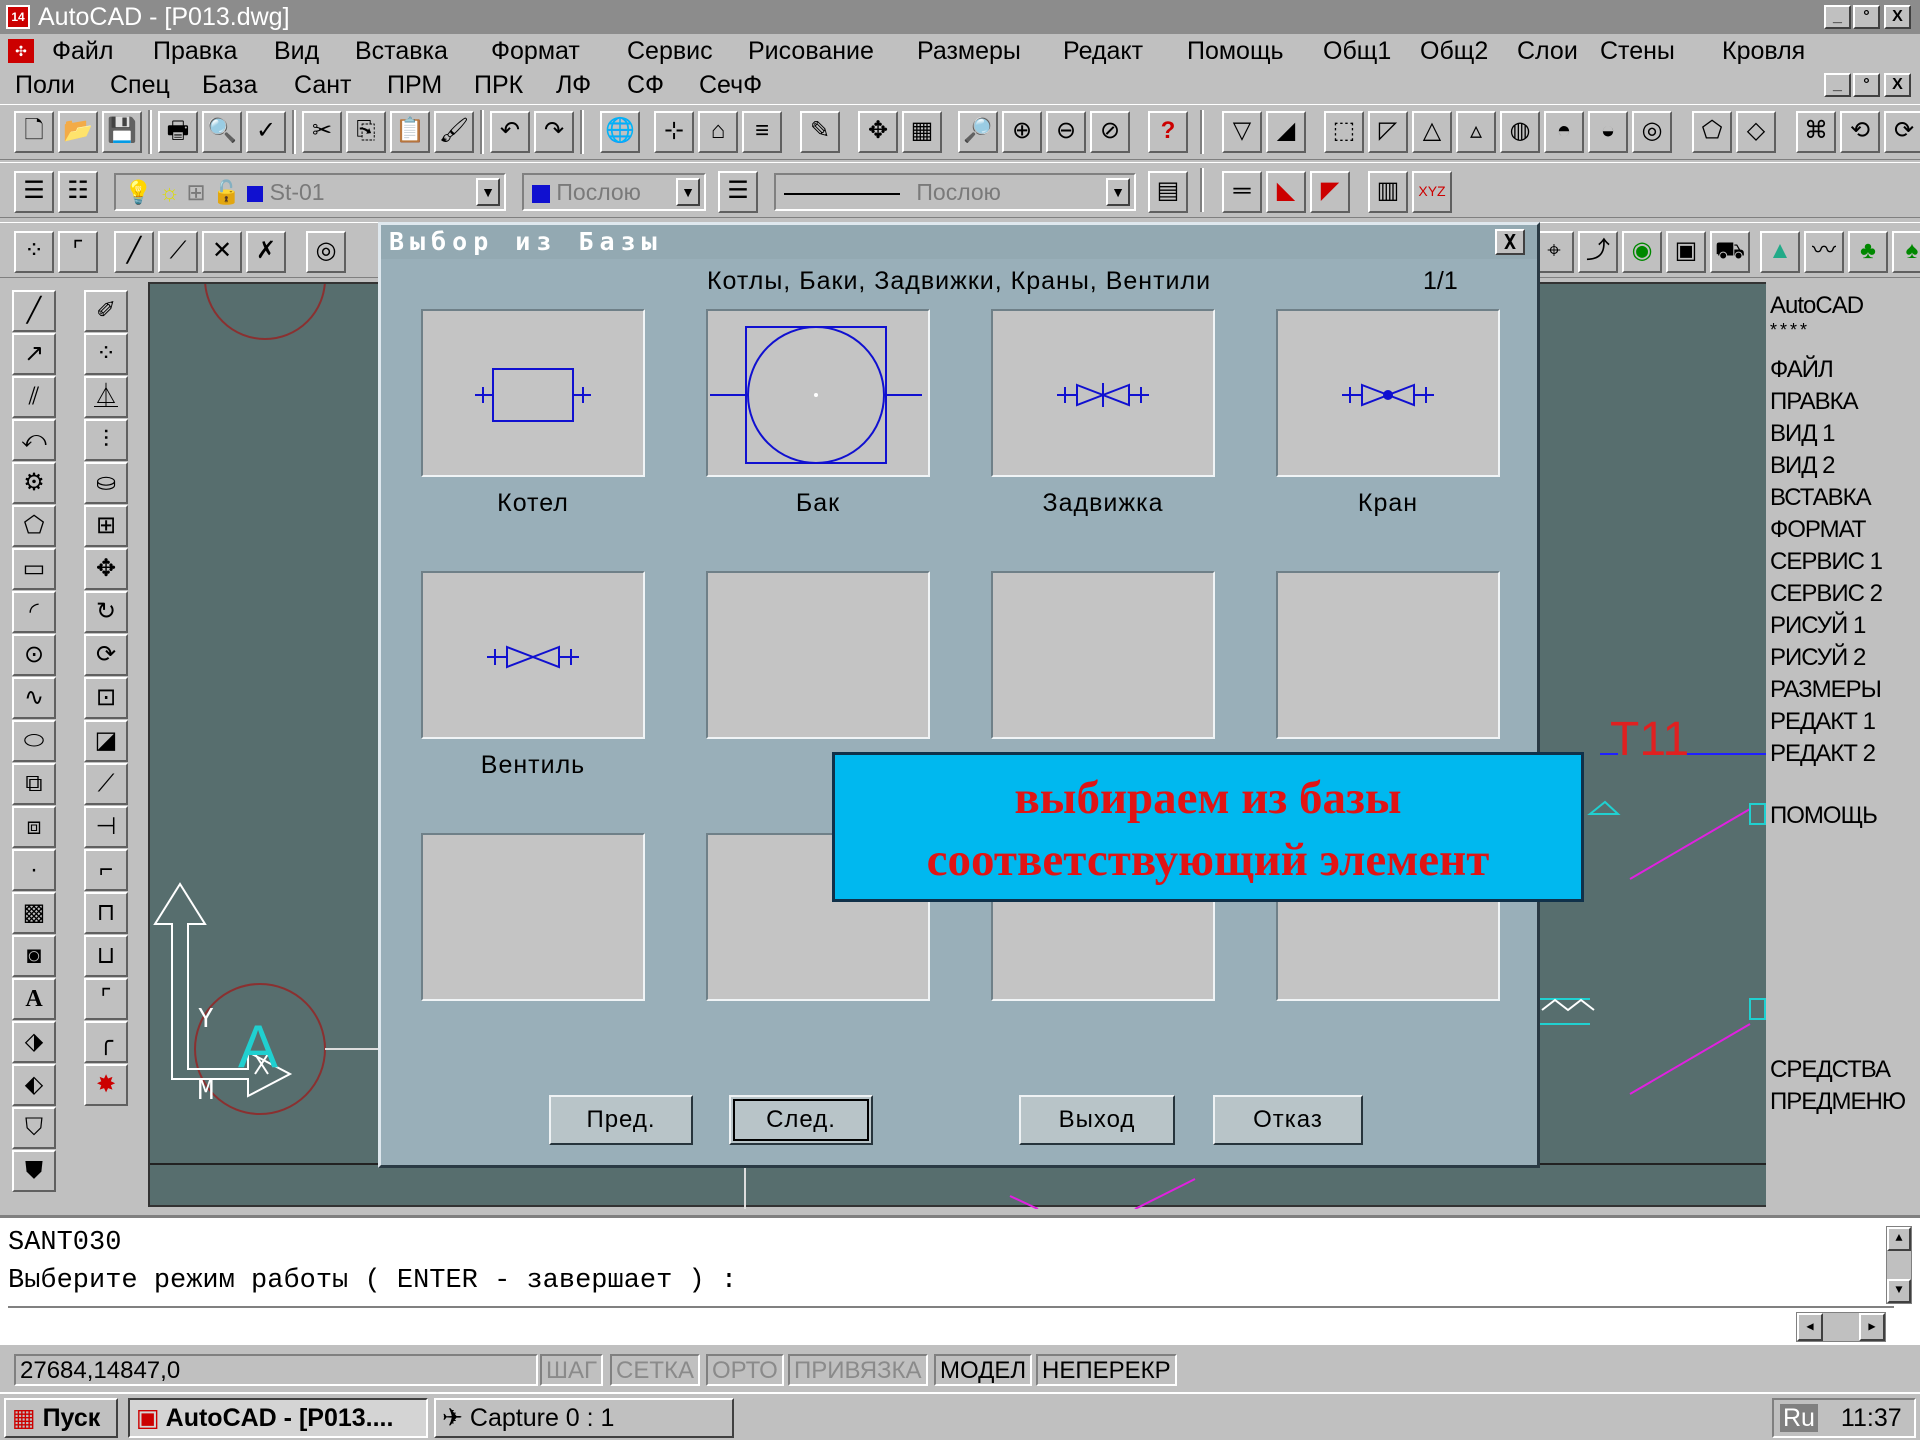 The height and width of the screenshot is (1440, 1920). Describe the element at coordinates (1899, 1291) in the screenshot. I see `scroll-down-icon: ▼` at that location.